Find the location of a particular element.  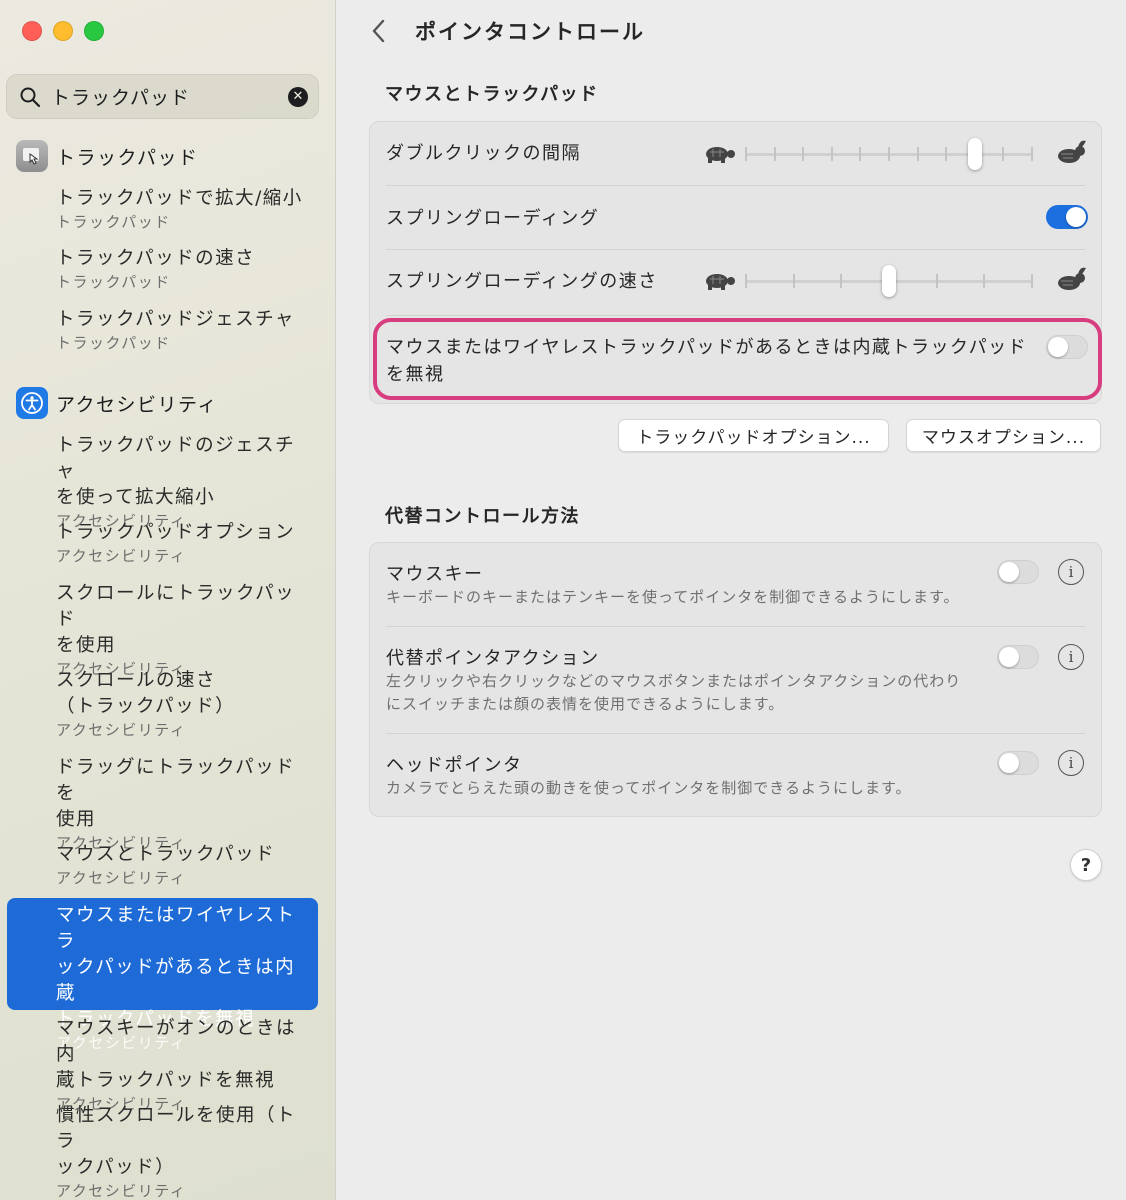

sidebar-item-inertia-scroll: 慣性スクロールを使用（トラ ックパッド） アクセシビリティ is located at coordinates (185, 1151).